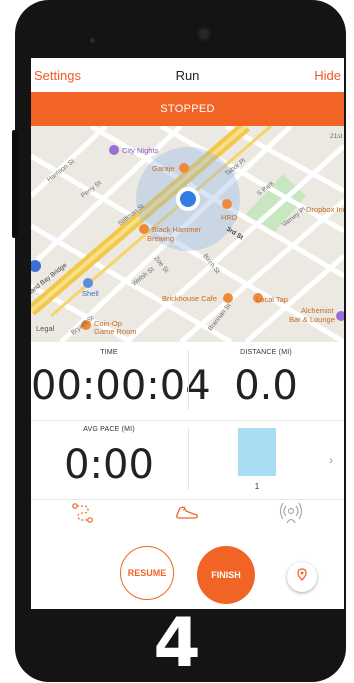  I want to click on distance-value: 0.0, so click(266, 386).